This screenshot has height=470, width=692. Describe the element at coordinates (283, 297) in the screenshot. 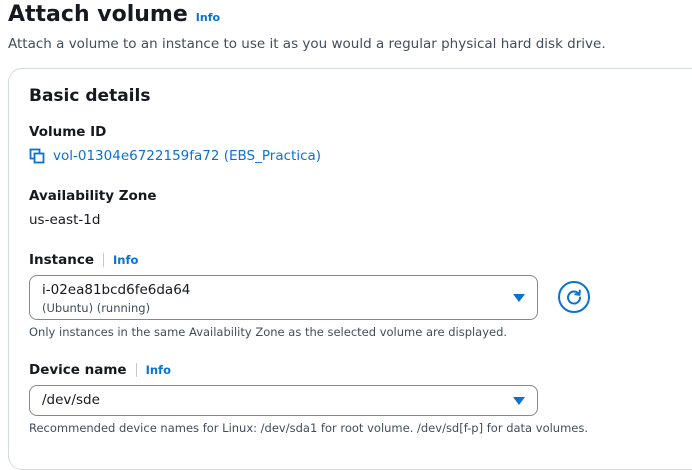

I see `instance-select: i-02ea81bcd6fe6da64 (Ubuntu) (running)` at that location.